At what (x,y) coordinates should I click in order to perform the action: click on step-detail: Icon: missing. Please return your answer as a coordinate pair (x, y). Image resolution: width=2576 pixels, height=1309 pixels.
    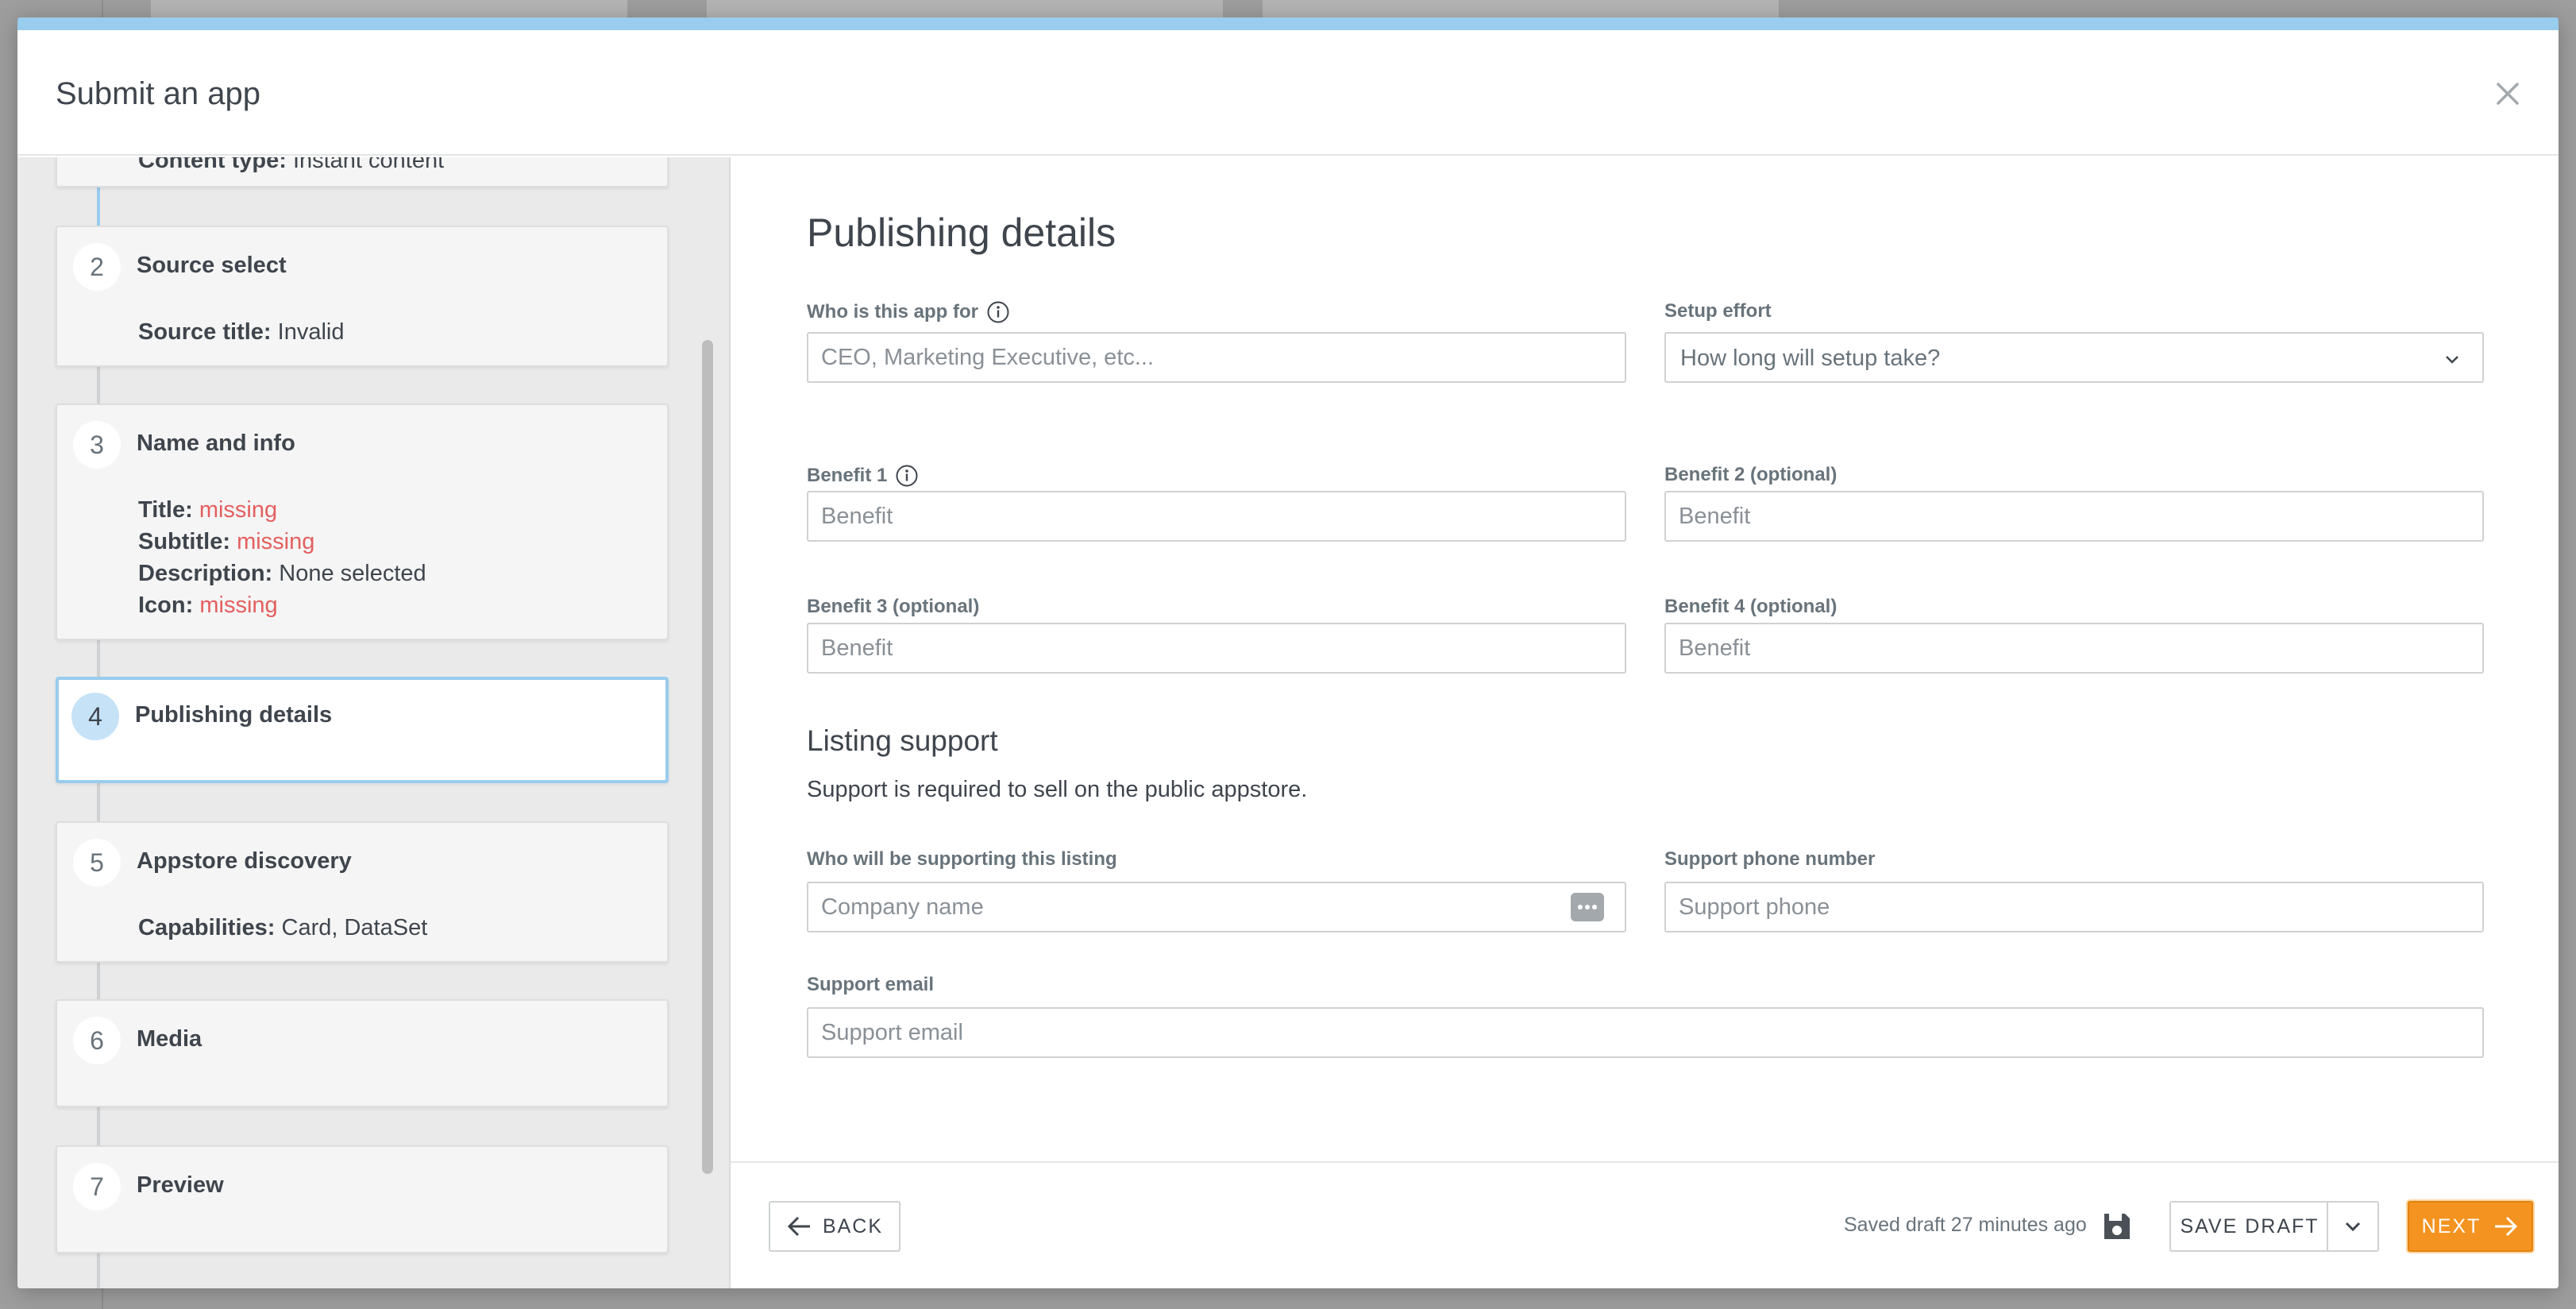
    Looking at the image, I should click on (208, 606).